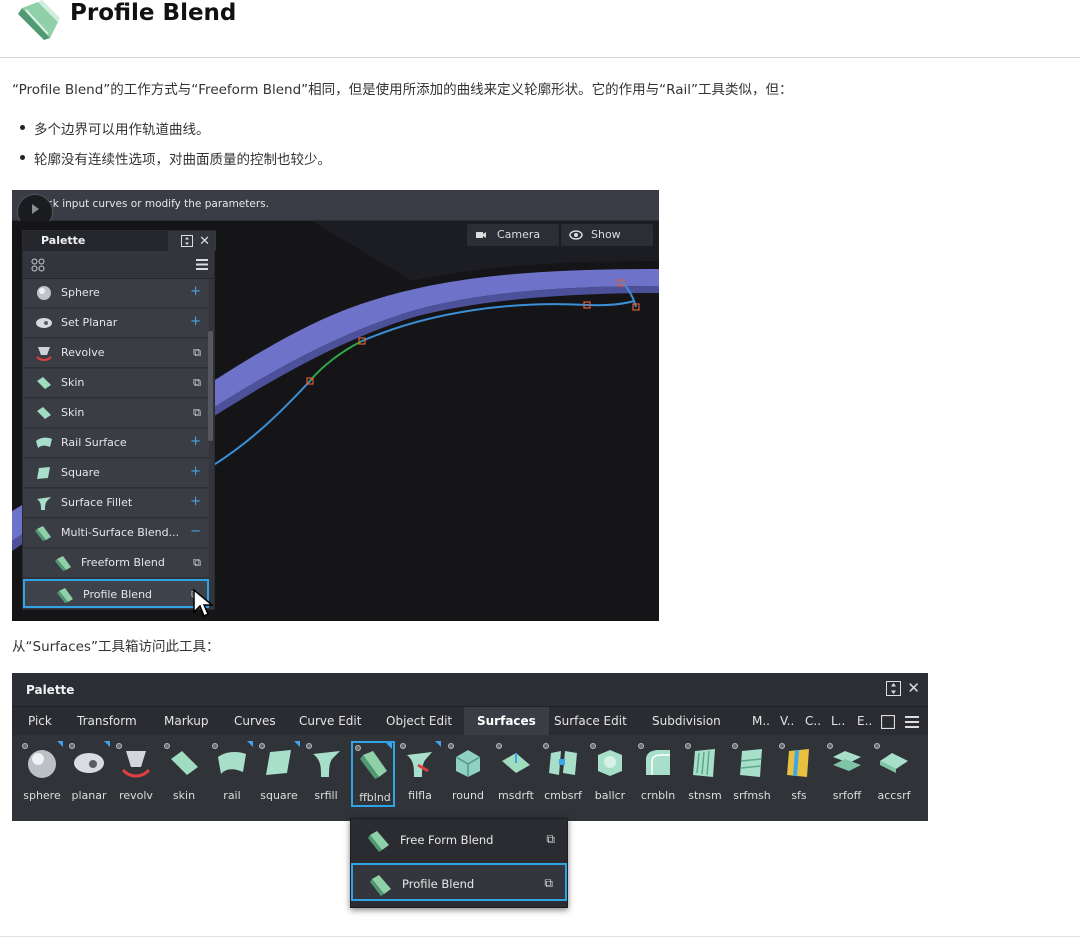 Image resolution: width=1080 pixels, height=940 pixels. Describe the element at coordinates (116, 647) in the screenshot. I see `caption-paragraph: 从“Surfaces”工具箱访问此工具：` at that location.